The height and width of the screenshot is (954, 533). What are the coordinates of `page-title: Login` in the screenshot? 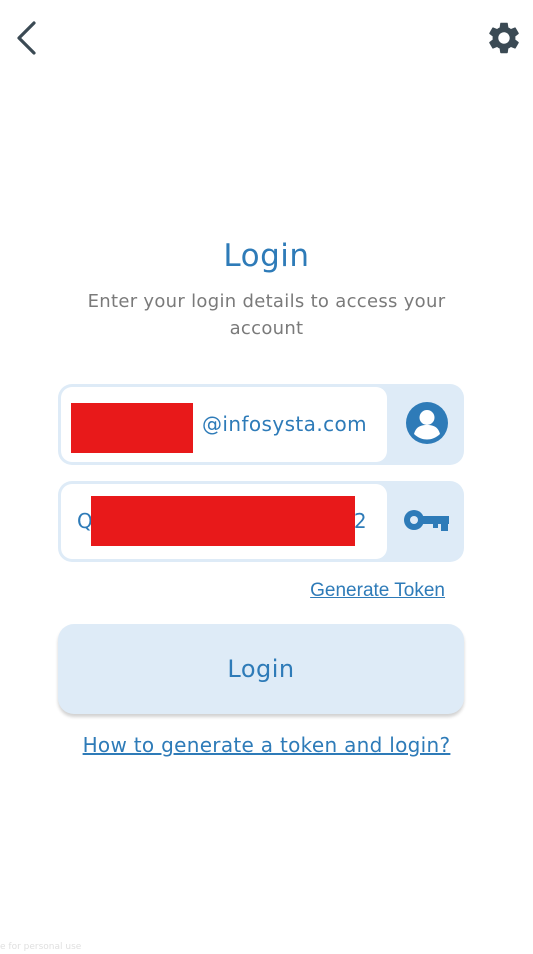 It's located at (266, 256).